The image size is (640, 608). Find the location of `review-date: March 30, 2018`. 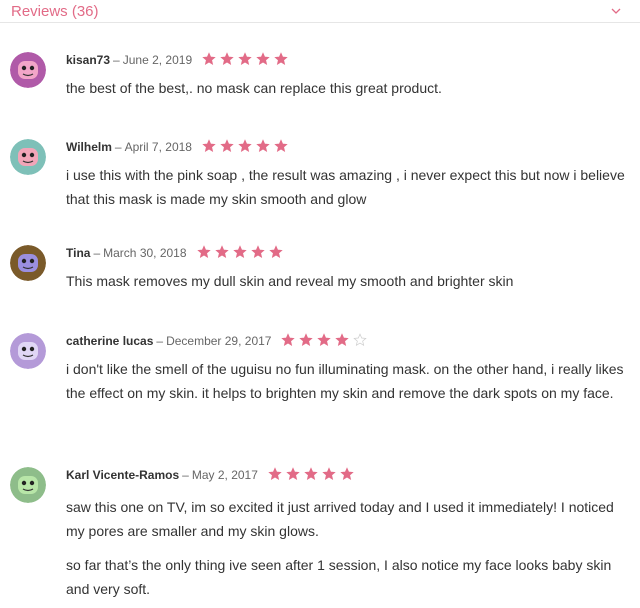

review-date: March 30, 2018 is located at coordinates (145, 253).